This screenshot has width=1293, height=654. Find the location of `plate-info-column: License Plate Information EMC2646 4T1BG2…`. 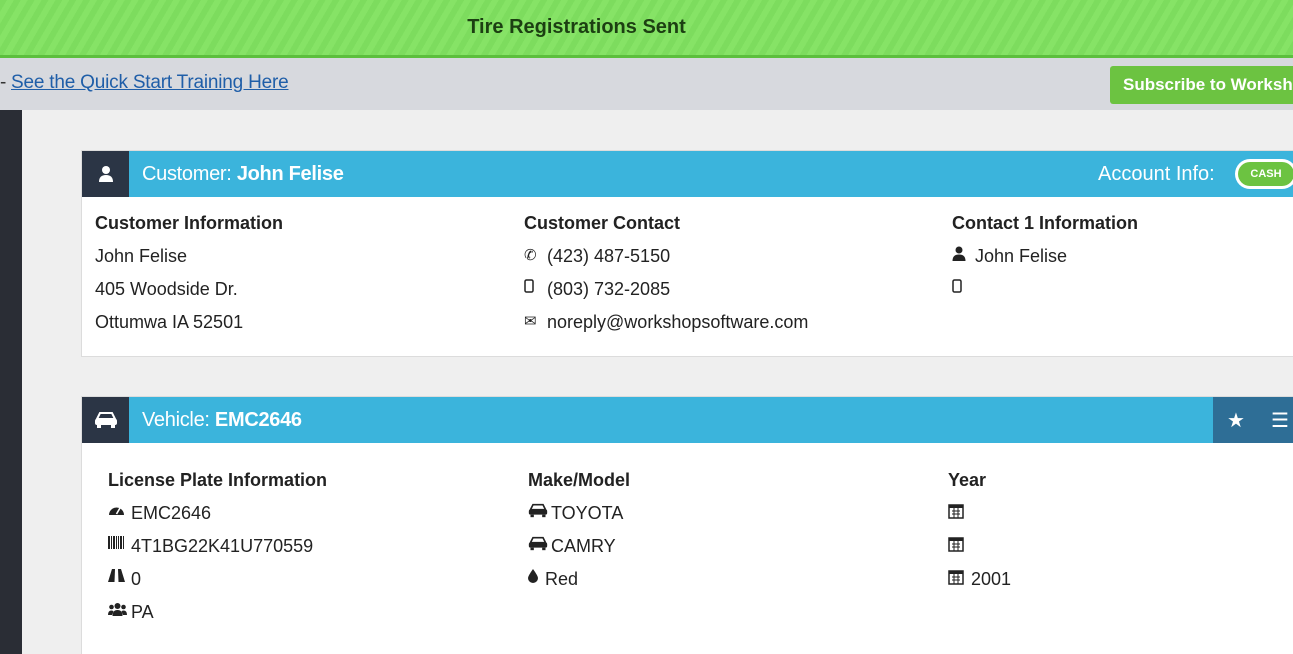

plate-info-column: License Plate Information EMC2646 4T1BG2… is located at coordinates (217, 552).